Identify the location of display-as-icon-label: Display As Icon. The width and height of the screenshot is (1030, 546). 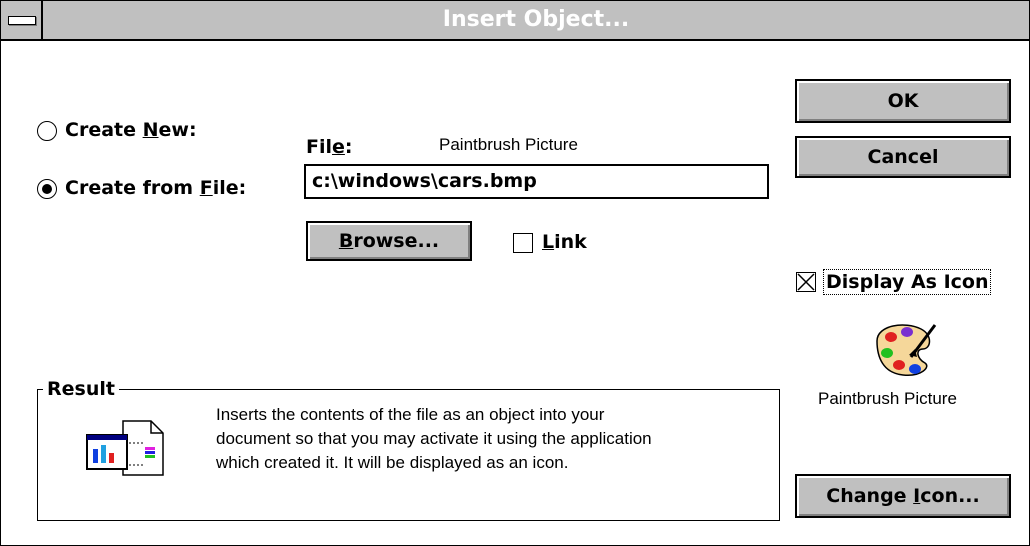
(907, 282).